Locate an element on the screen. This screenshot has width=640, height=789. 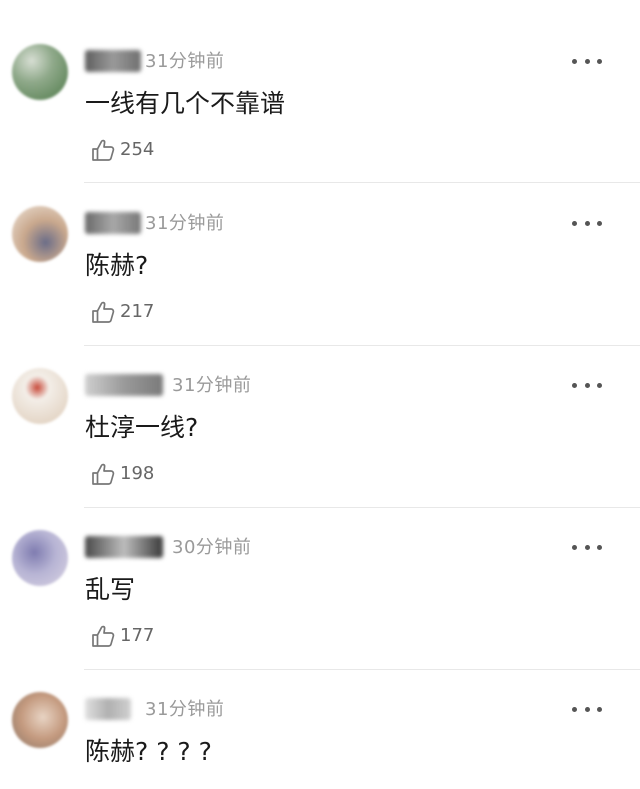
like-button: 254 is located at coordinates (122, 150).